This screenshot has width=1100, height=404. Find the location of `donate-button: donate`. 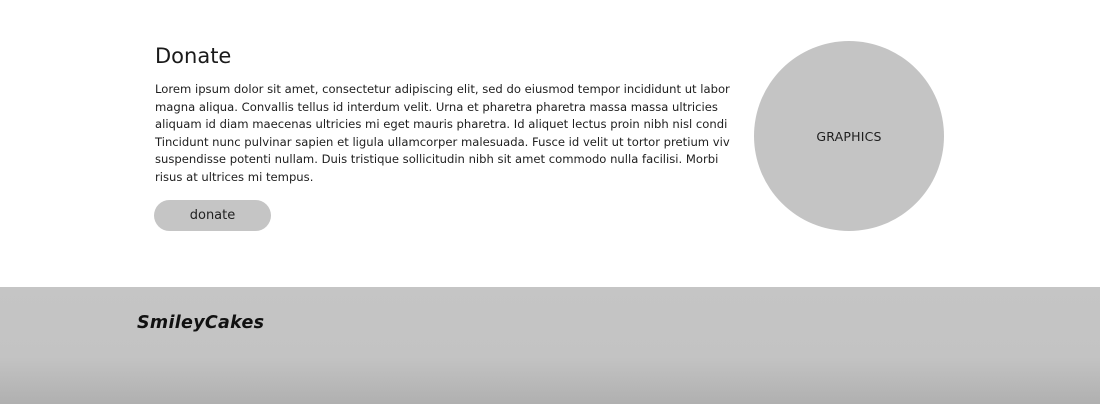

donate-button: donate is located at coordinates (212, 215).